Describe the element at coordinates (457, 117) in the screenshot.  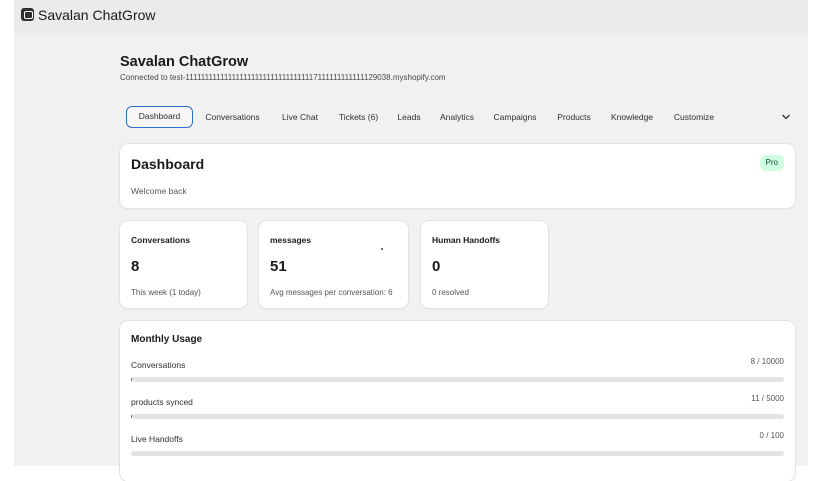
I see `tab-analytics: Analytics` at that location.